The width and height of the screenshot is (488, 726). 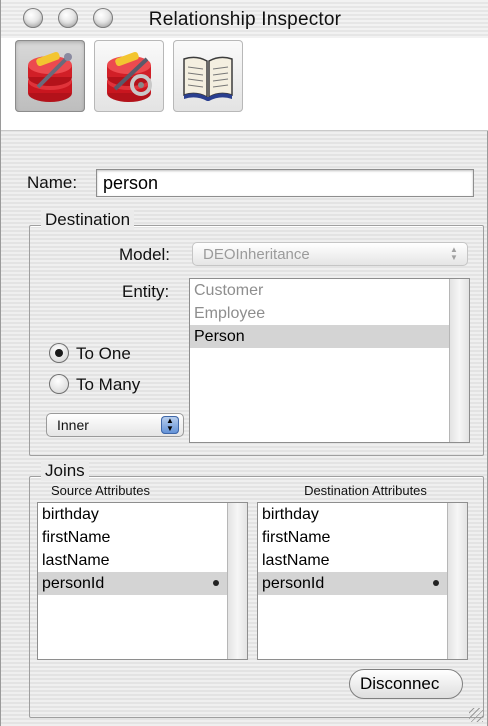 I want to click on source-attribute-label: personId, so click(x=73, y=583).